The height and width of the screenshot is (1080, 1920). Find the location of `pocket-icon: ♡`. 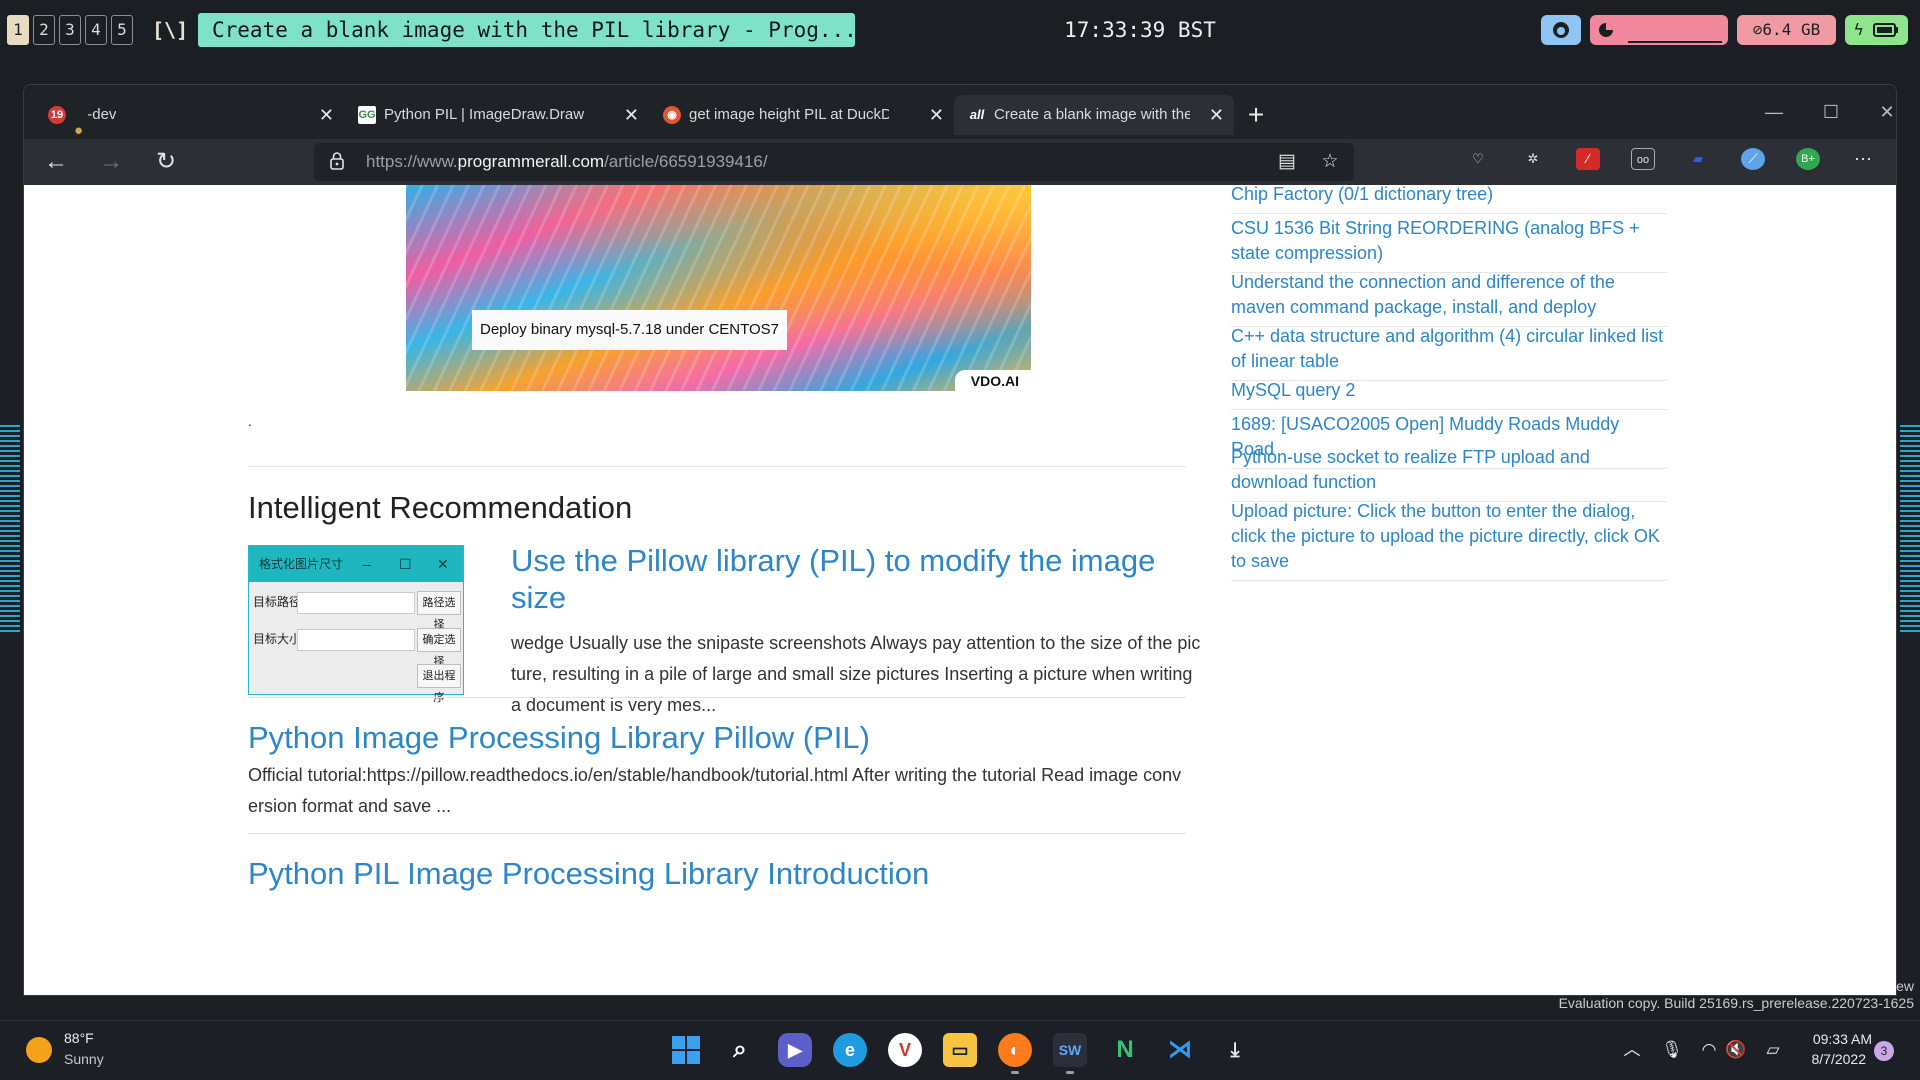

pocket-icon: ♡ is located at coordinates (1478, 159).